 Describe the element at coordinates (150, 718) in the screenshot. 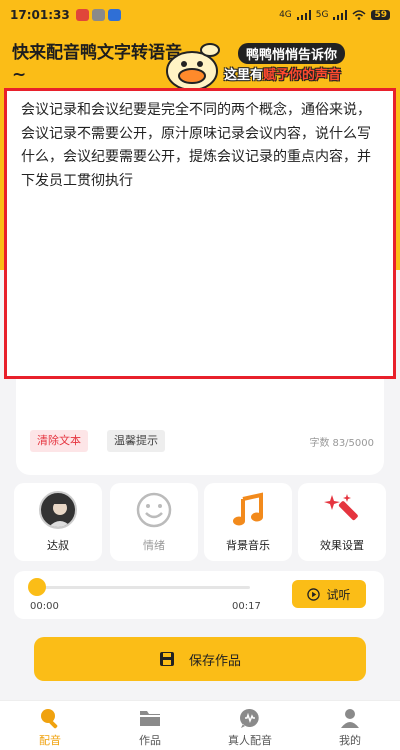

I see `folder-icon` at that location.